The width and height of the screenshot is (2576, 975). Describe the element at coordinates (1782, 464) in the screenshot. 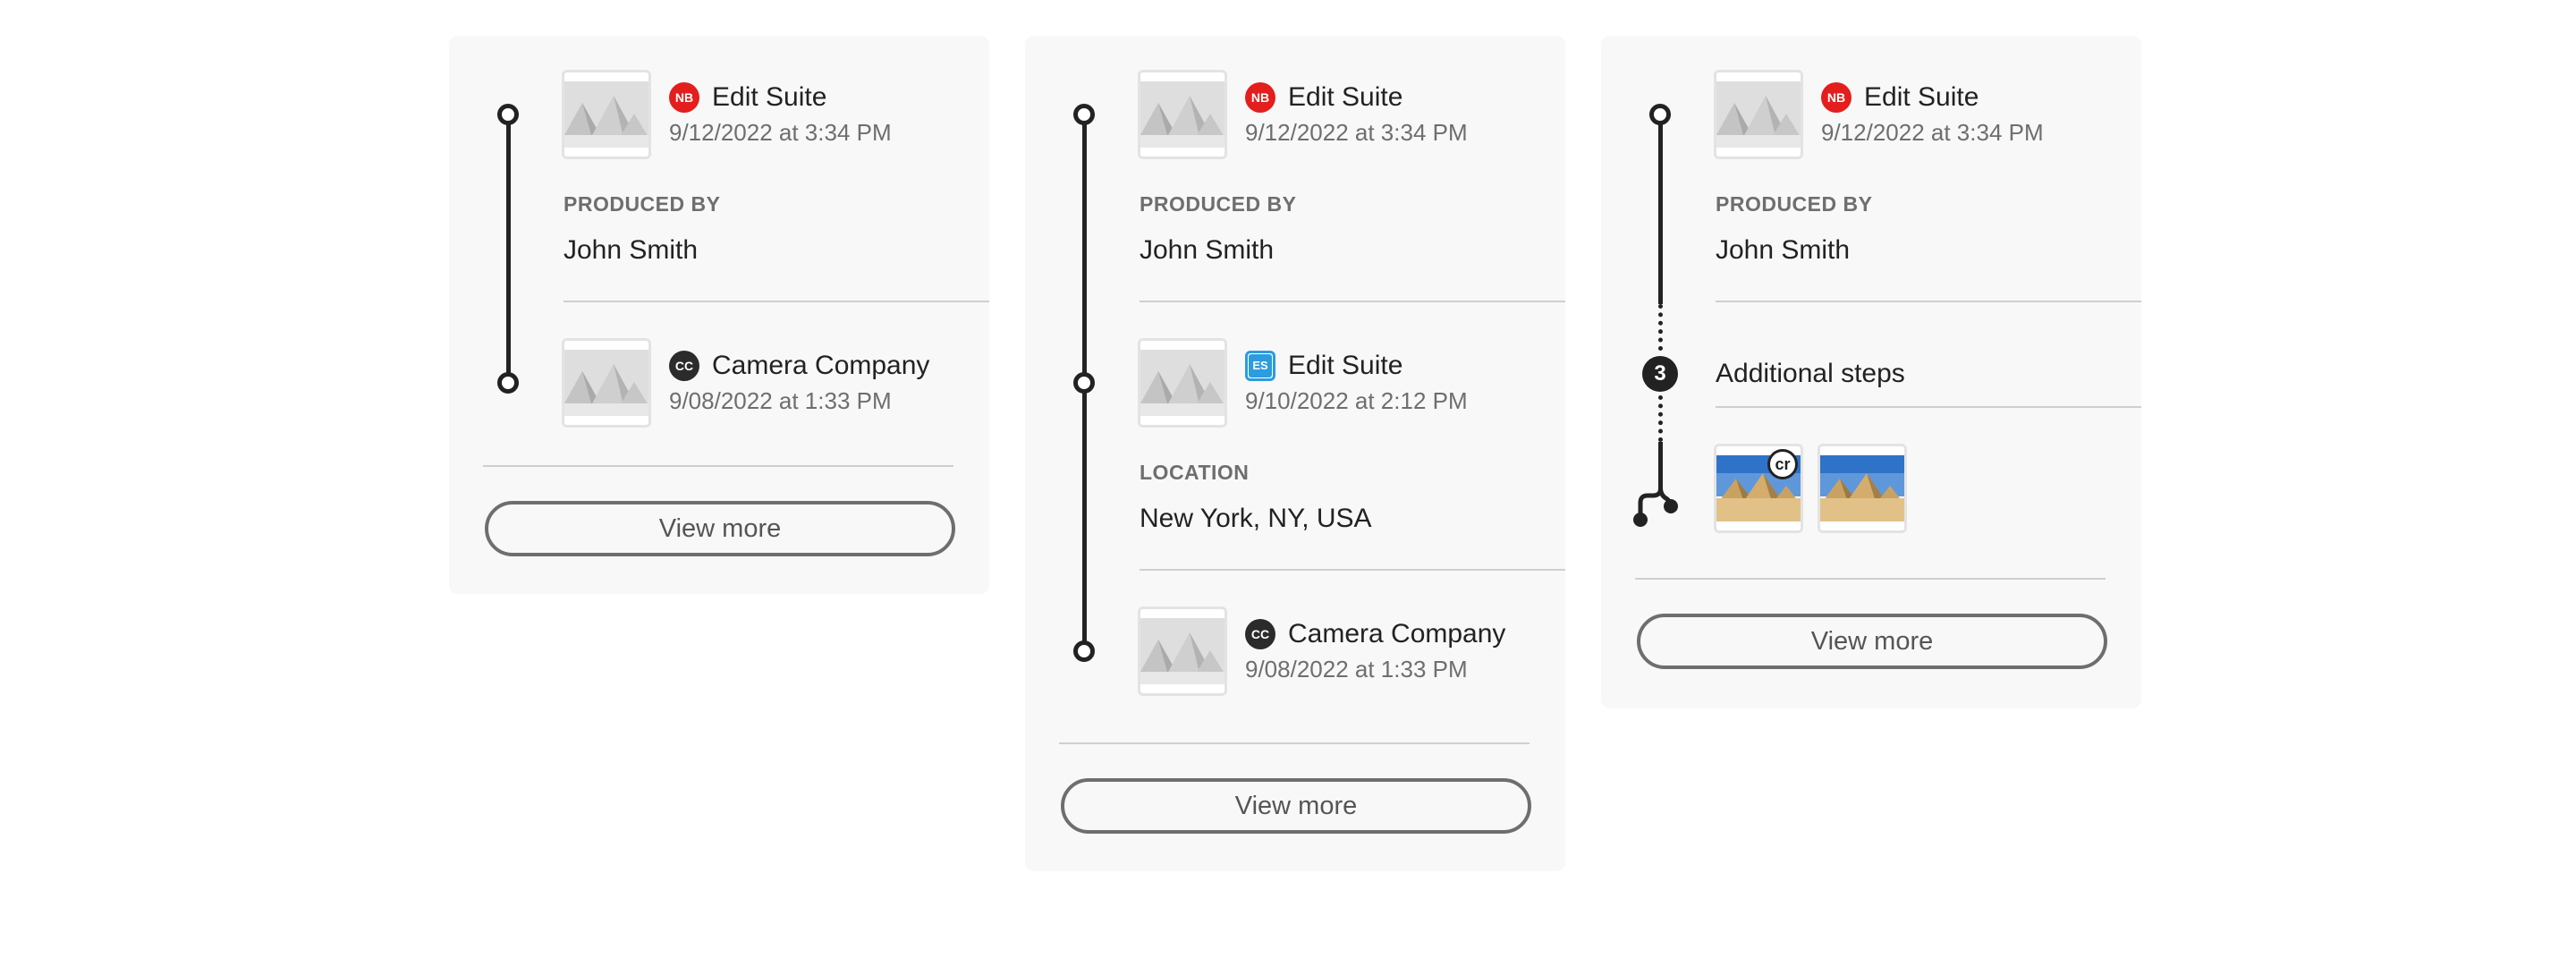

I see `cr-badge-icon: cr` at that location.